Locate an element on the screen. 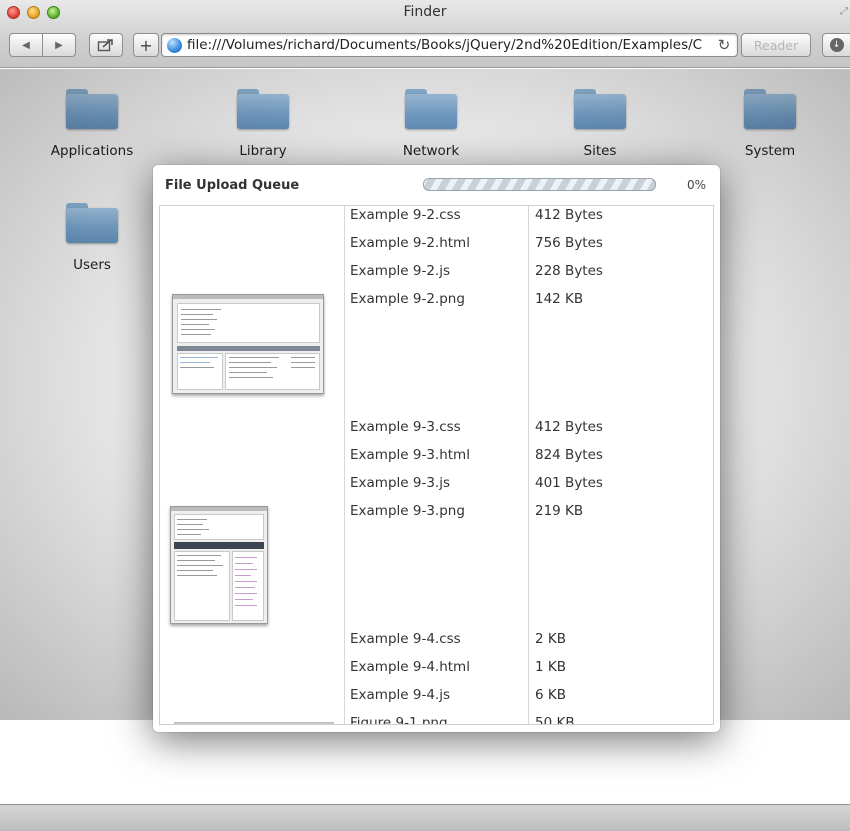 This screenshot has width=850, height=831. file-size: 756 Bytes is located at coordinates (569, 243).